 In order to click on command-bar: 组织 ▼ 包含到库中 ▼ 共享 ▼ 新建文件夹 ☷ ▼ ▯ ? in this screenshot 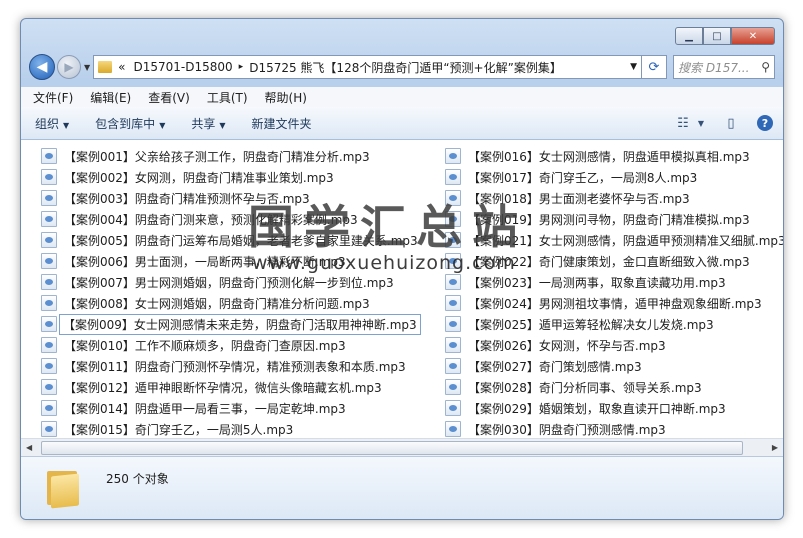, I will do `click(402, 123)`.